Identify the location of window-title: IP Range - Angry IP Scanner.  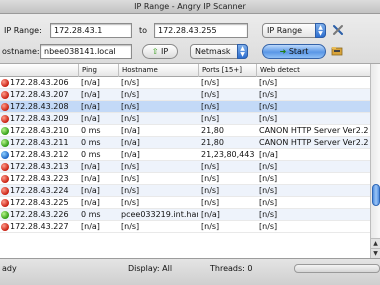
(190, 6).